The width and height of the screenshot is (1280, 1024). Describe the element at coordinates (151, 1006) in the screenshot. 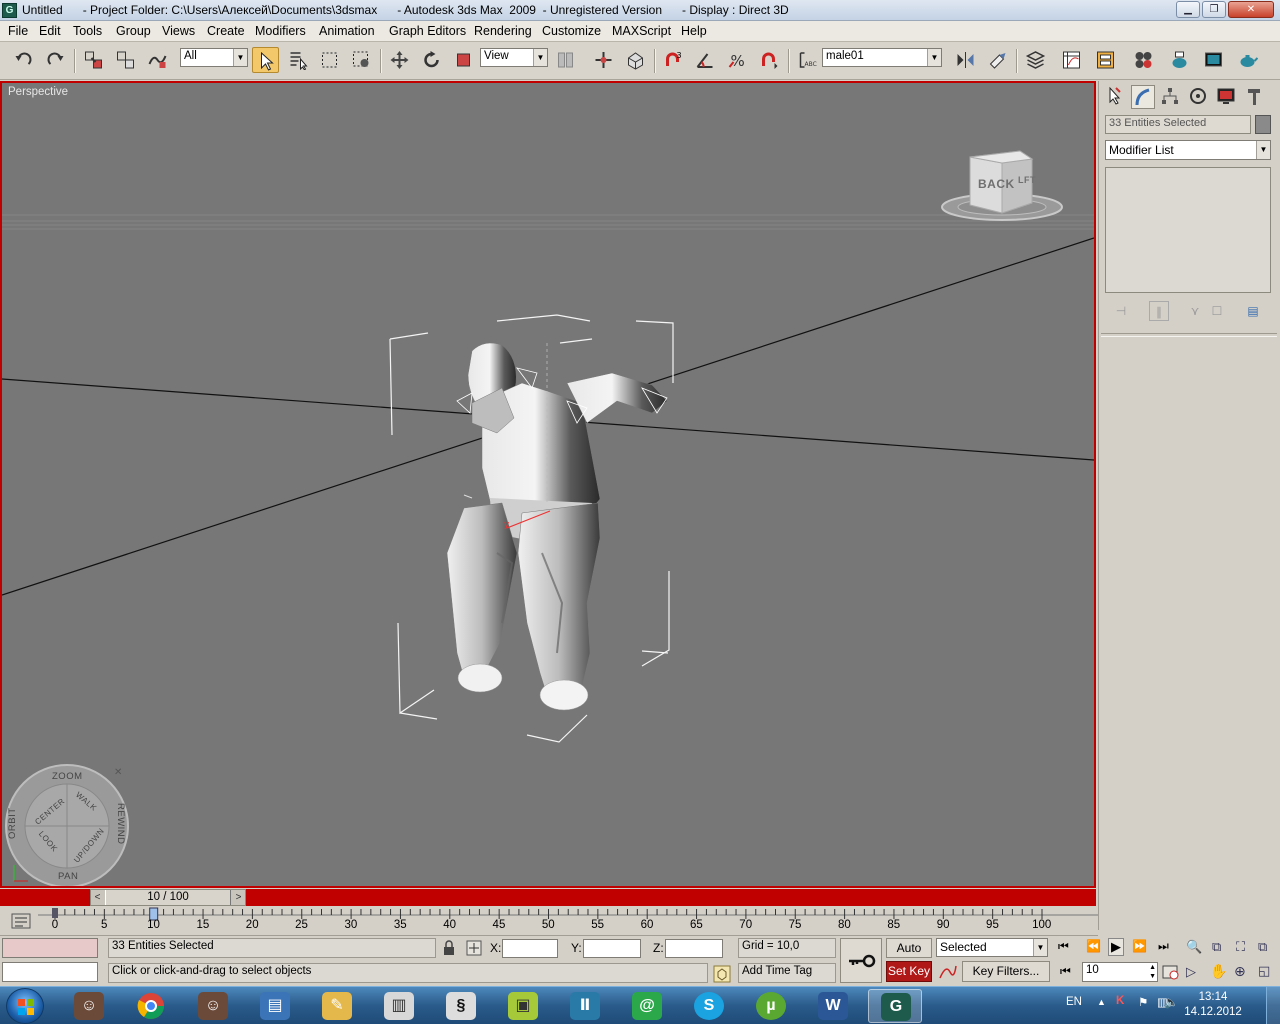

I see `taskbar-chrome` at that location.